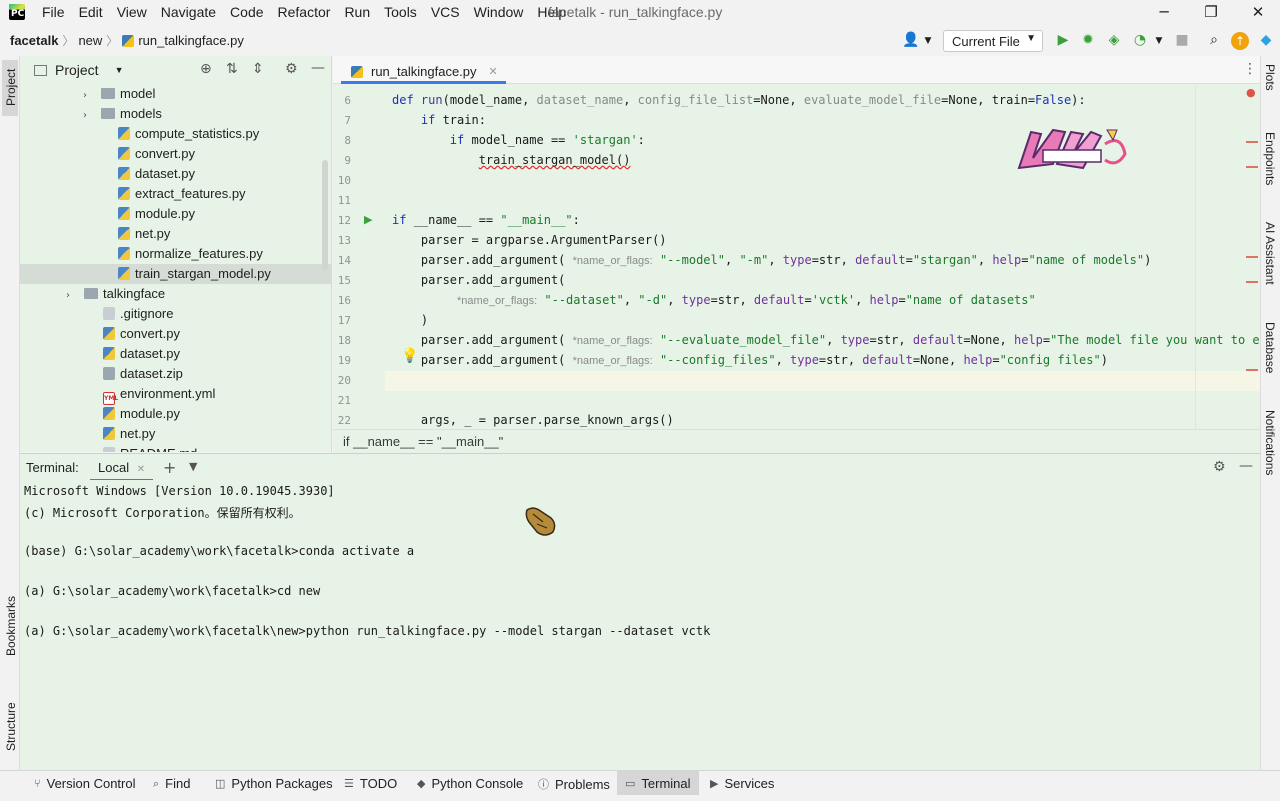  I want to click on expand-all-icon: ⇅, so click(232, 69).